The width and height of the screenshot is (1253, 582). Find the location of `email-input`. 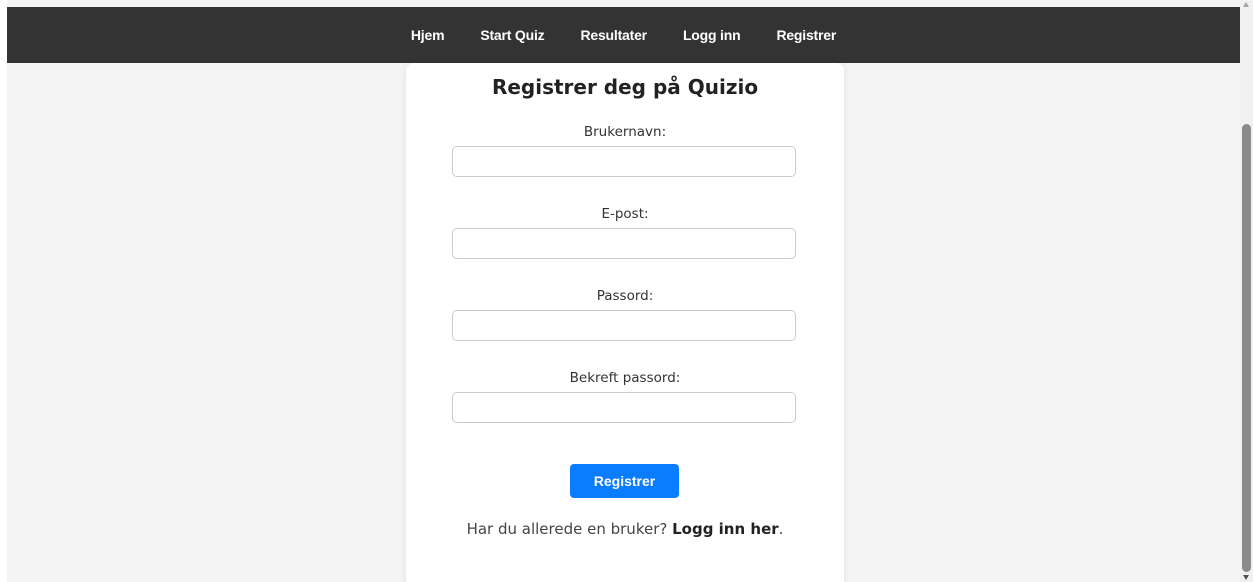

email-input is located at coordinates (624, 243).